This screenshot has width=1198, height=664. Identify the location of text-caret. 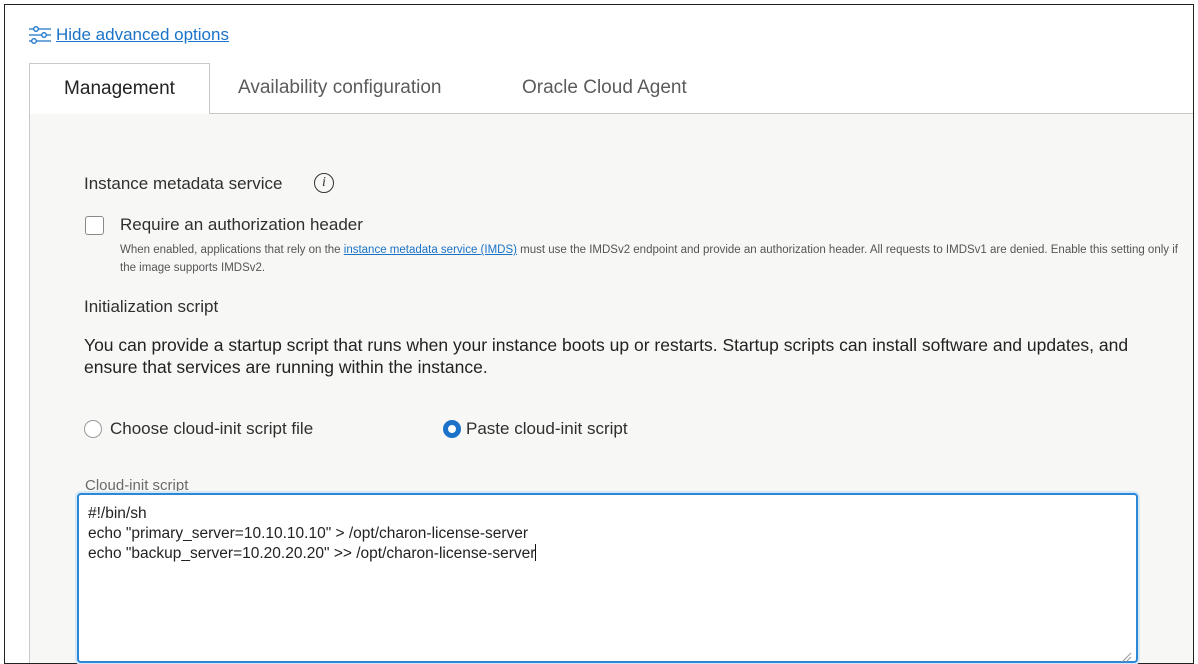
(536, 552).